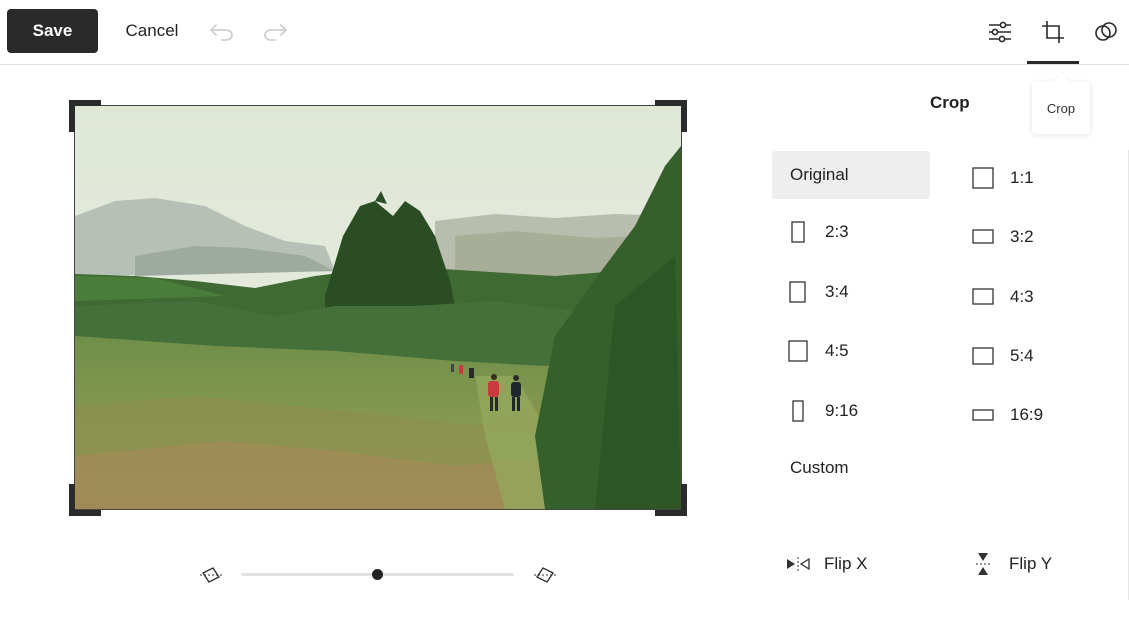 Image resolution: width=1129 pixels, height=630 pixels. Describe the element at coordinates (1032, 297) in the screenshot. I see `crop-option-4-3: 4:3` at that location.